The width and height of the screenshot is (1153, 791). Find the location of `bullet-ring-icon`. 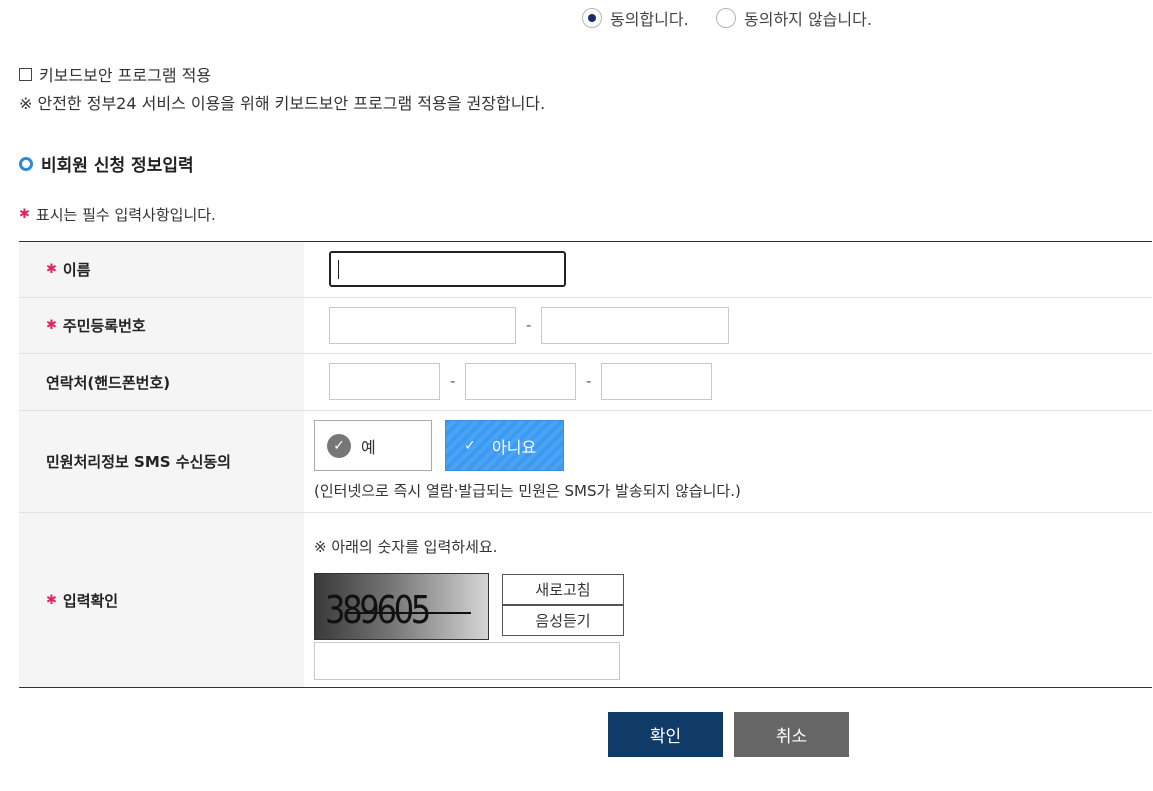

bullet-ring-icon is located at coordinates (26, 163).